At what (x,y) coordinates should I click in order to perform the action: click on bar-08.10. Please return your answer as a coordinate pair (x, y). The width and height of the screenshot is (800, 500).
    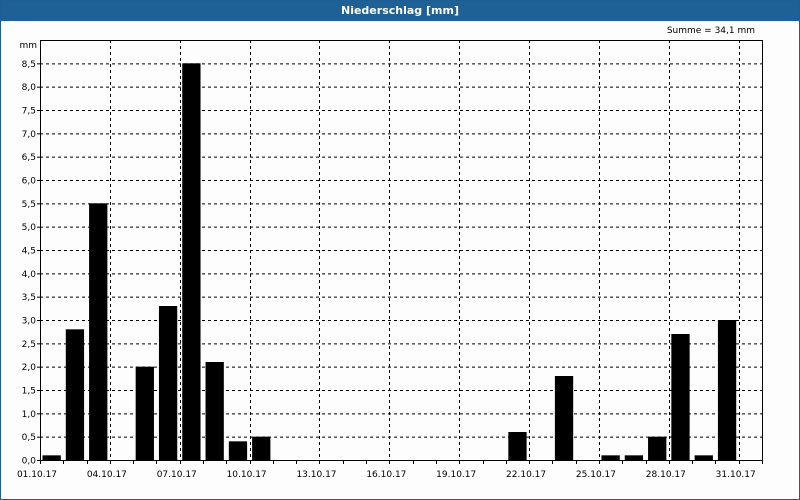
    Looking at the image, I should click on (214, 411).